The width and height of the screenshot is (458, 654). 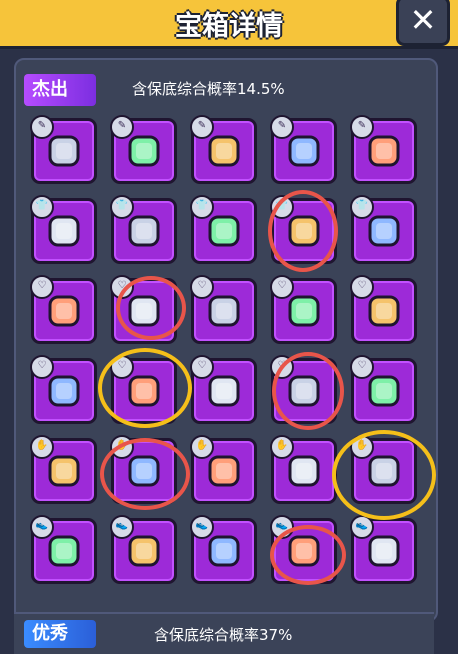 I want to click on rope-belt-icon, so click(x=64, y=391).